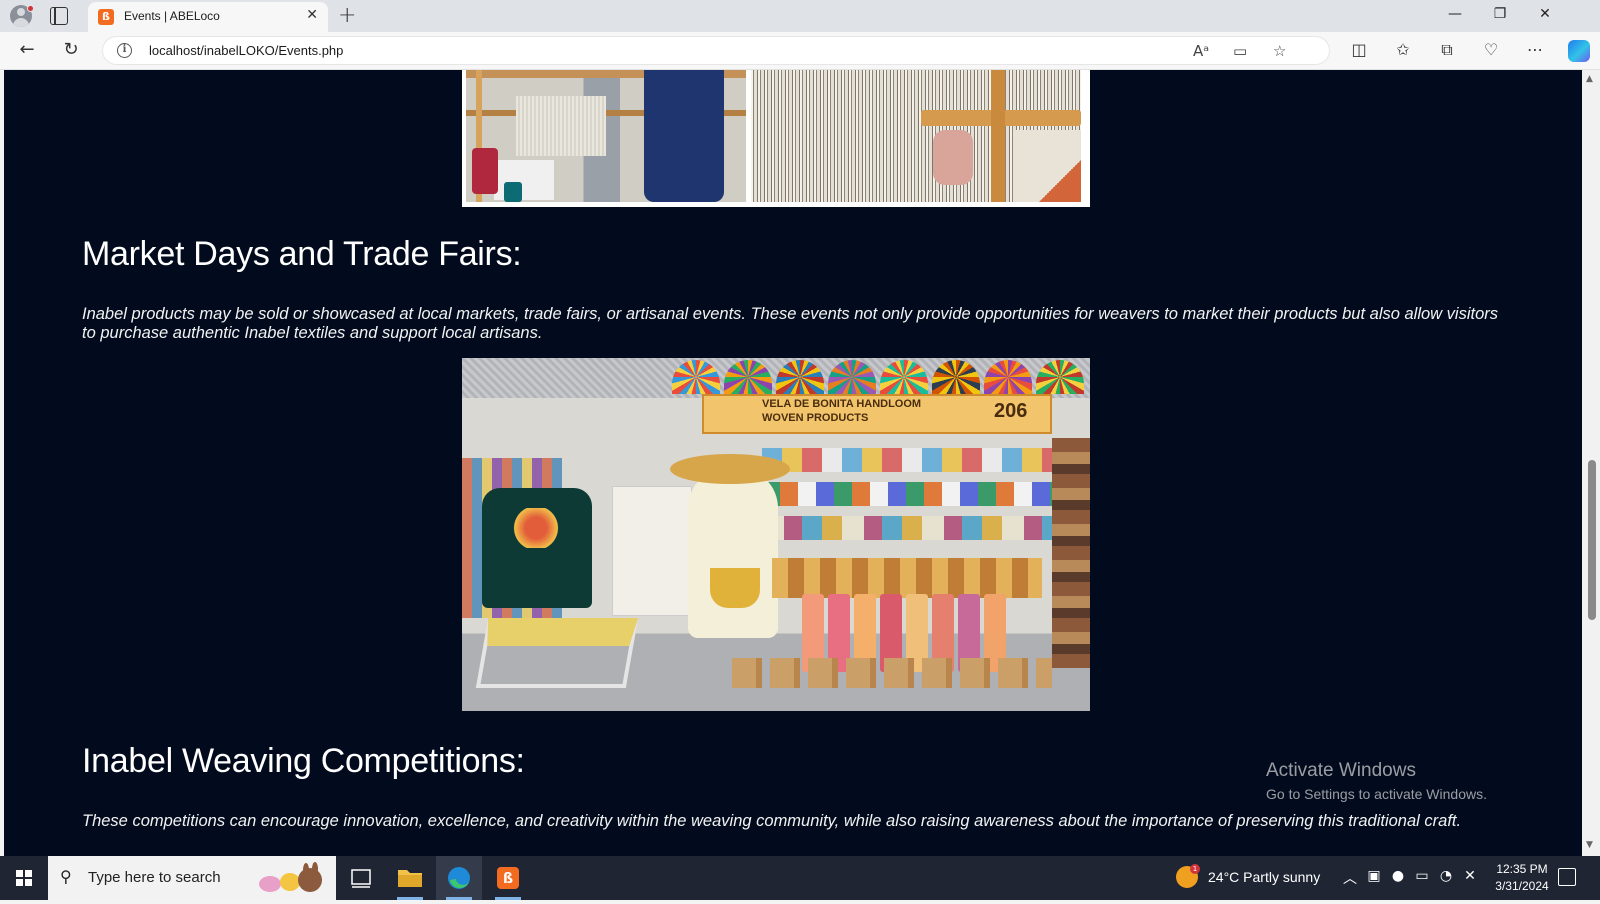  What do you see at coordinates (1491, 49) in the screenshot?
I see `browser-essentials-icon: ♡` at bounding box center [1491, 49].